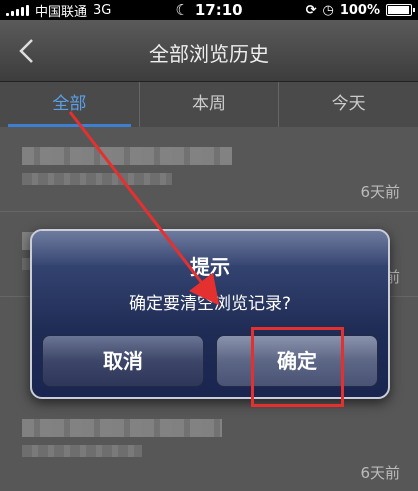 The height and width of the screenshot is (491, 418). I want to click on tab-today: 今天, so click(348, 104).